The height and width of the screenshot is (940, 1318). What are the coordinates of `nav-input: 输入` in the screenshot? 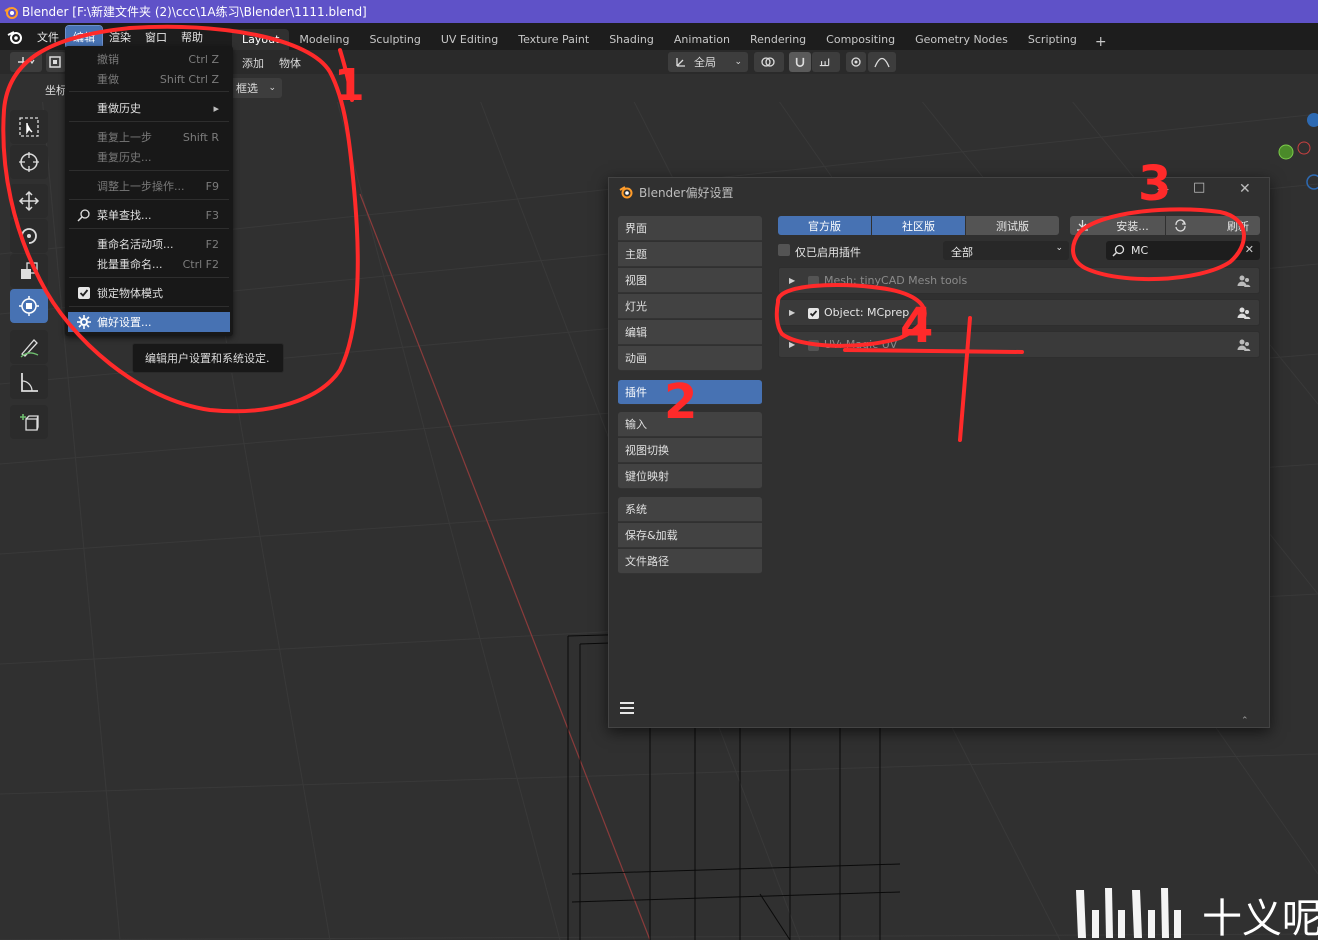 It's located at (690, 424).